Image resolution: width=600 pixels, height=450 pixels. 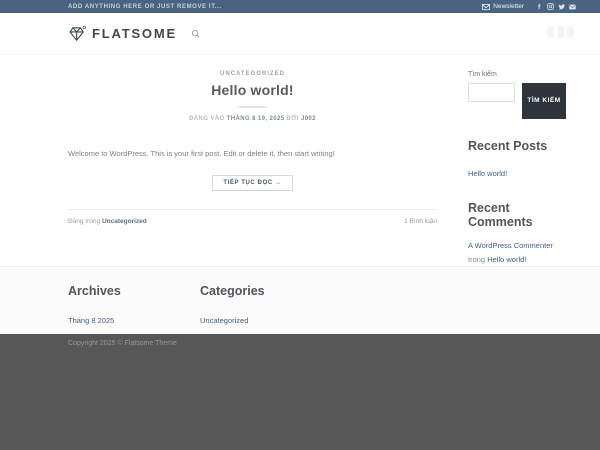 I want to click on site-logo: FLATSOME, so click(x=122, y=34).